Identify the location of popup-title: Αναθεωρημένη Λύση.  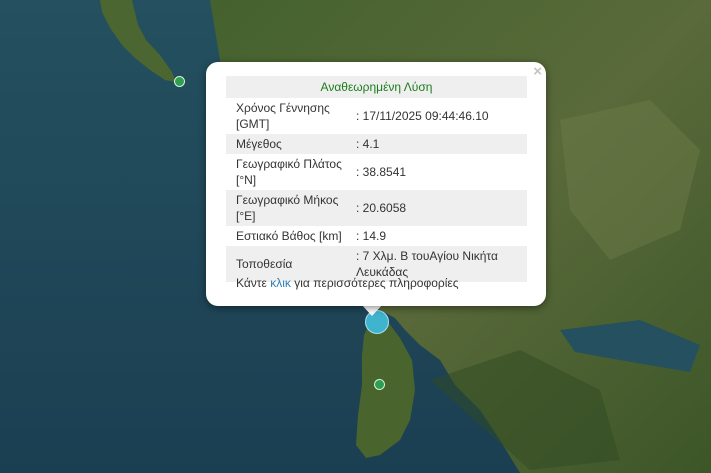
(376, 87).